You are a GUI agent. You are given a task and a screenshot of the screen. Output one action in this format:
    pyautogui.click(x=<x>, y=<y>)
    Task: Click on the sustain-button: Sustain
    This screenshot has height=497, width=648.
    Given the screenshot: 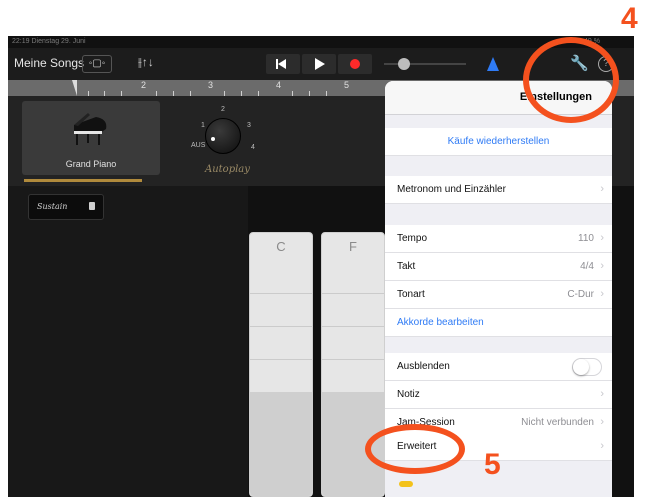 What is the action you would take?
    pyautogui.click(x=66, y=207)
    